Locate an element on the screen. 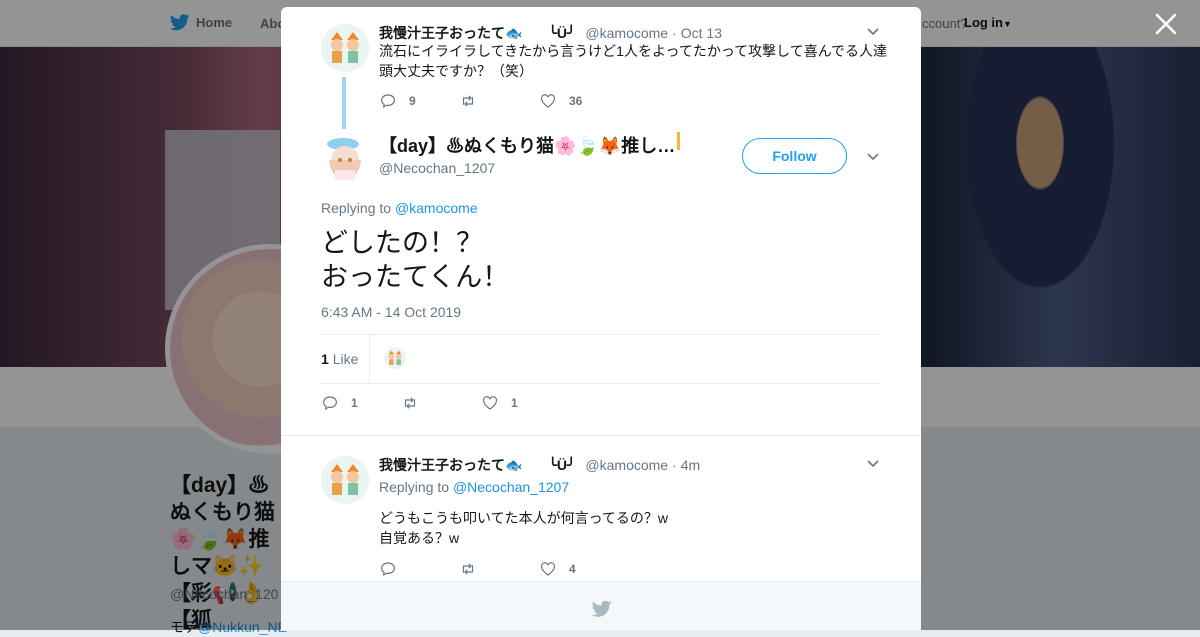  tweet-actions: 4 is located at coordinates (499, 569).